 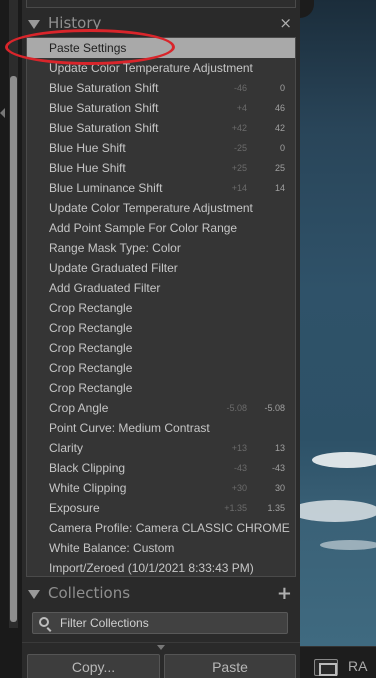 I want to click on annotation-highlight-ellipse, so click(x=90, y=47).